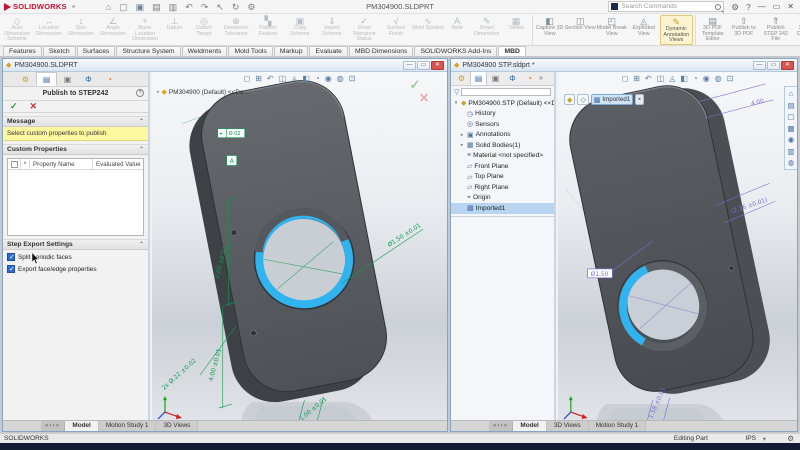 The image size is (800, 450). Describe the element at coordinates (502, 124) in the screenshot. I see `tree-item: ◎ Sensors` at that location.